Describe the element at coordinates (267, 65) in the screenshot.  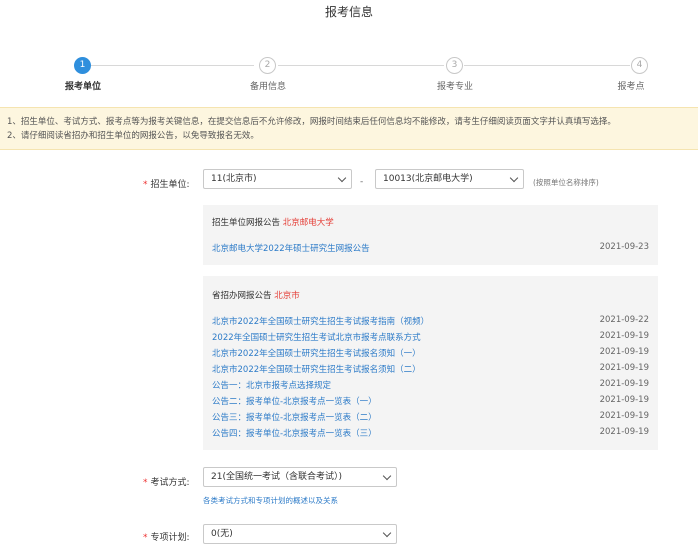
I see `step-2-indicator: 2` at that location.